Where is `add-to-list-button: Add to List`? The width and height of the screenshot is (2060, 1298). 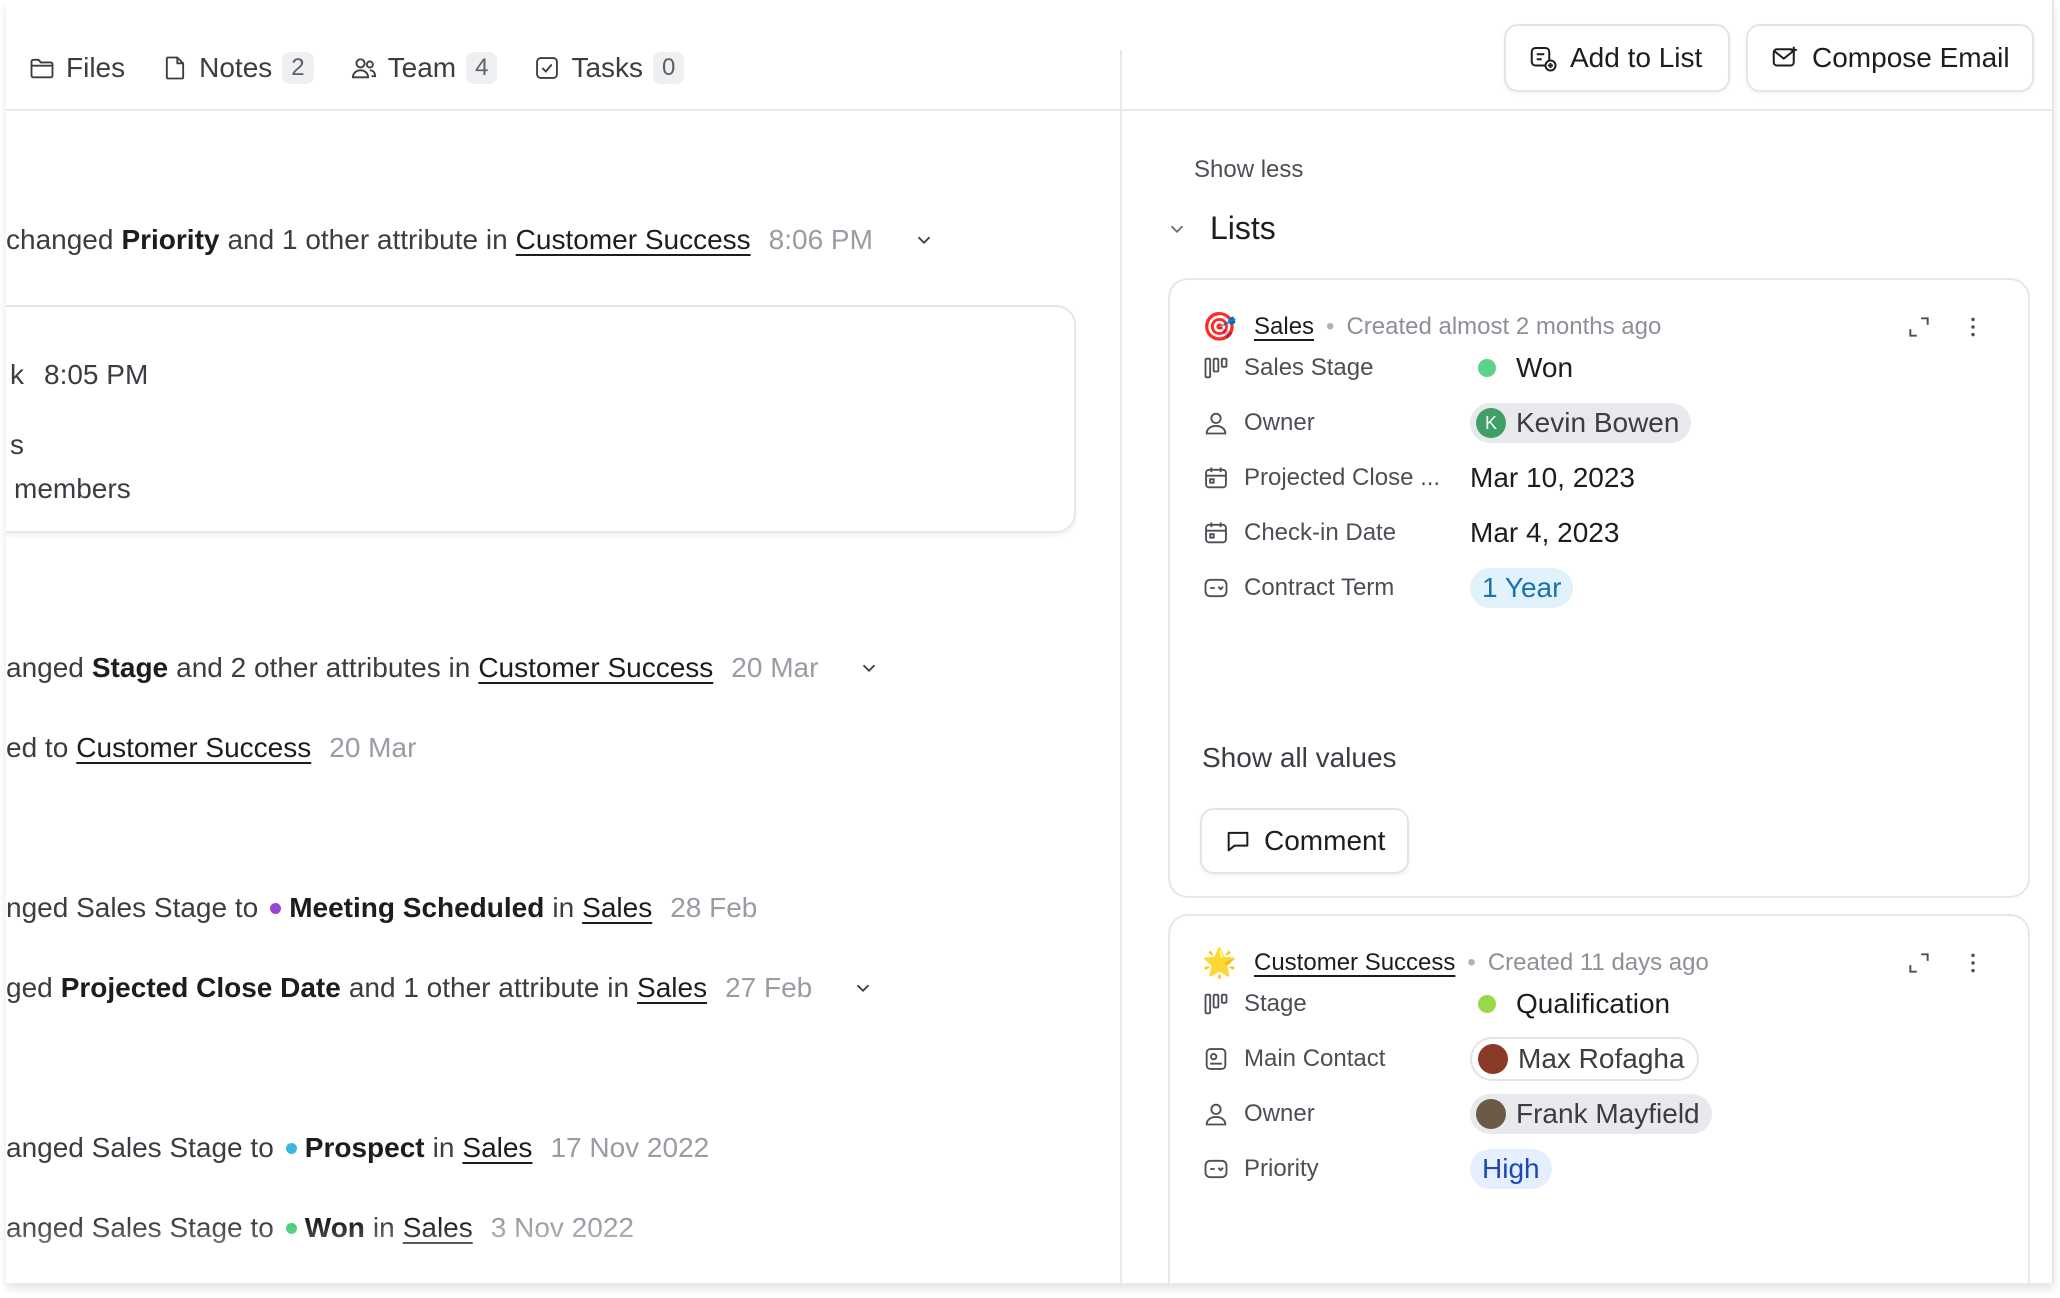 add-to-list-button: Add to List is located at coordinates (1617, 58).